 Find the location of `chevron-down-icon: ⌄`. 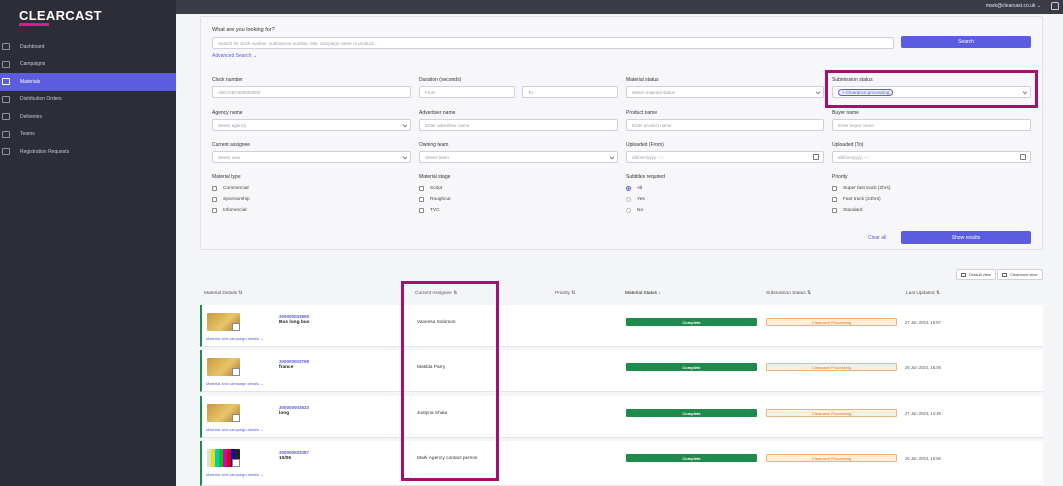

chevron-down-icon: ⌄ is located at coordinates (255, 56).